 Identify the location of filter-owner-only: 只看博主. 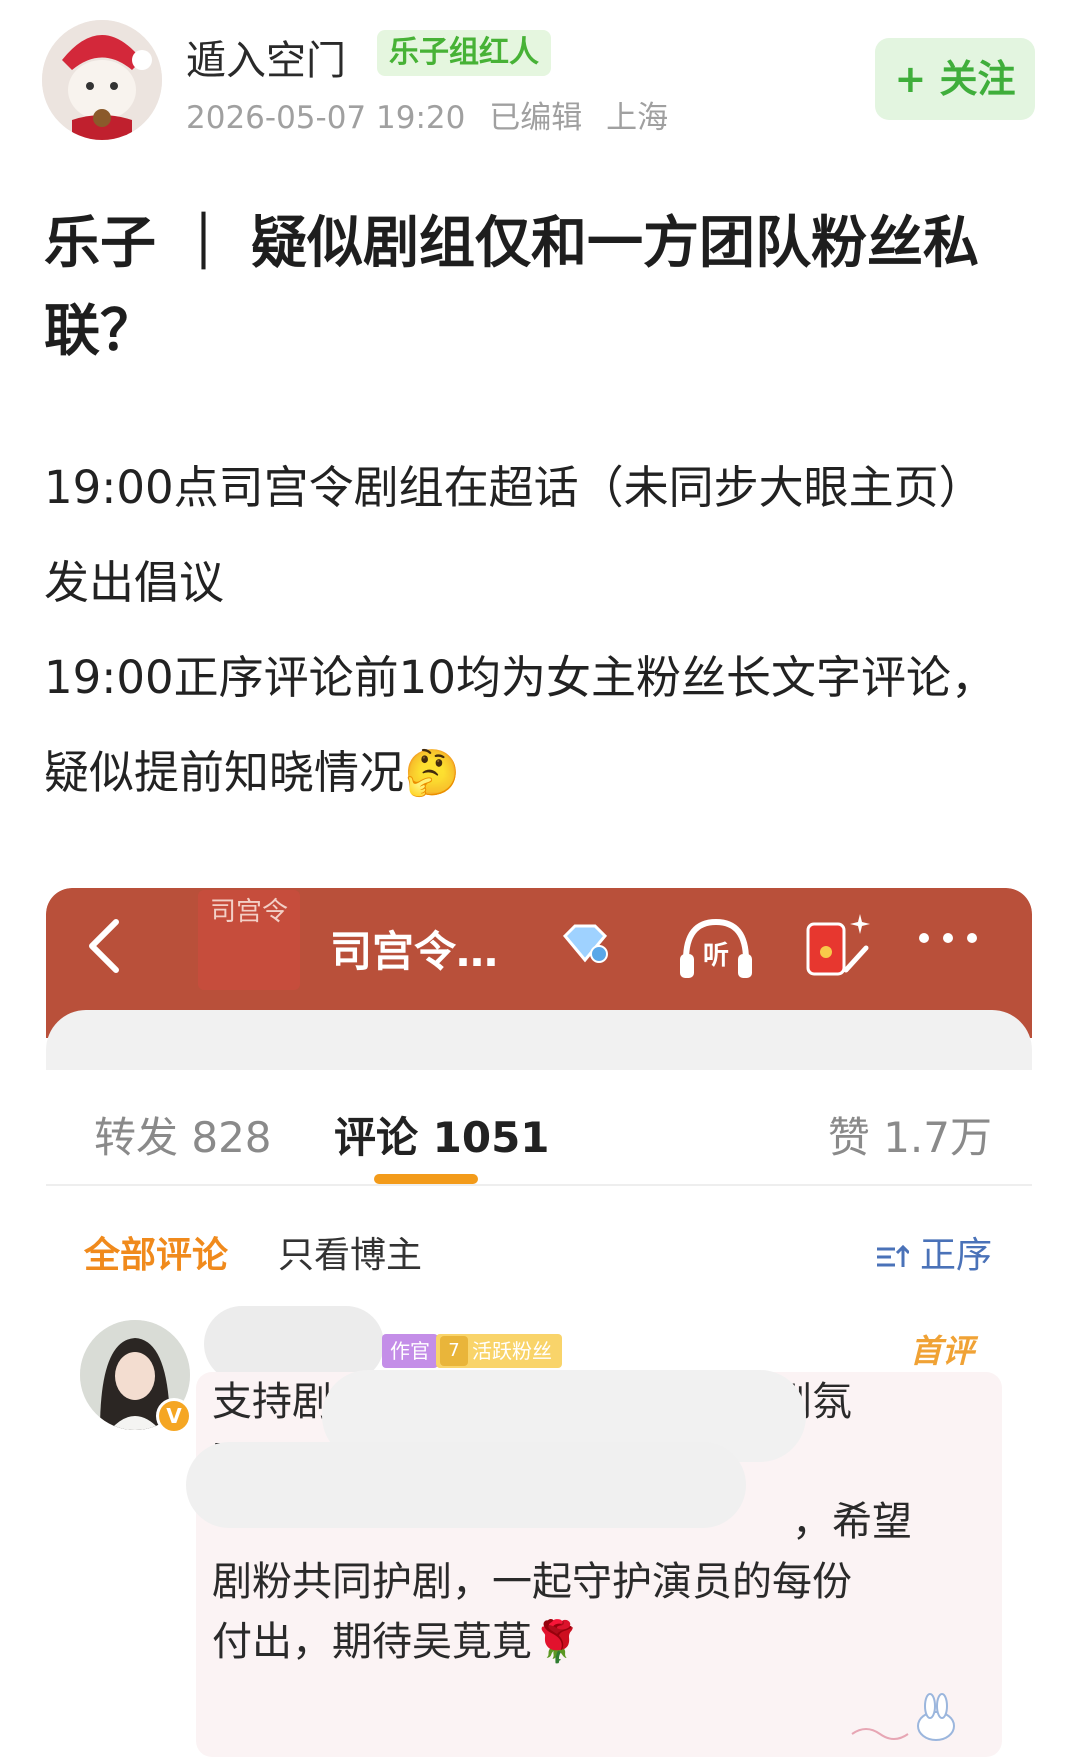
(350, 1252).